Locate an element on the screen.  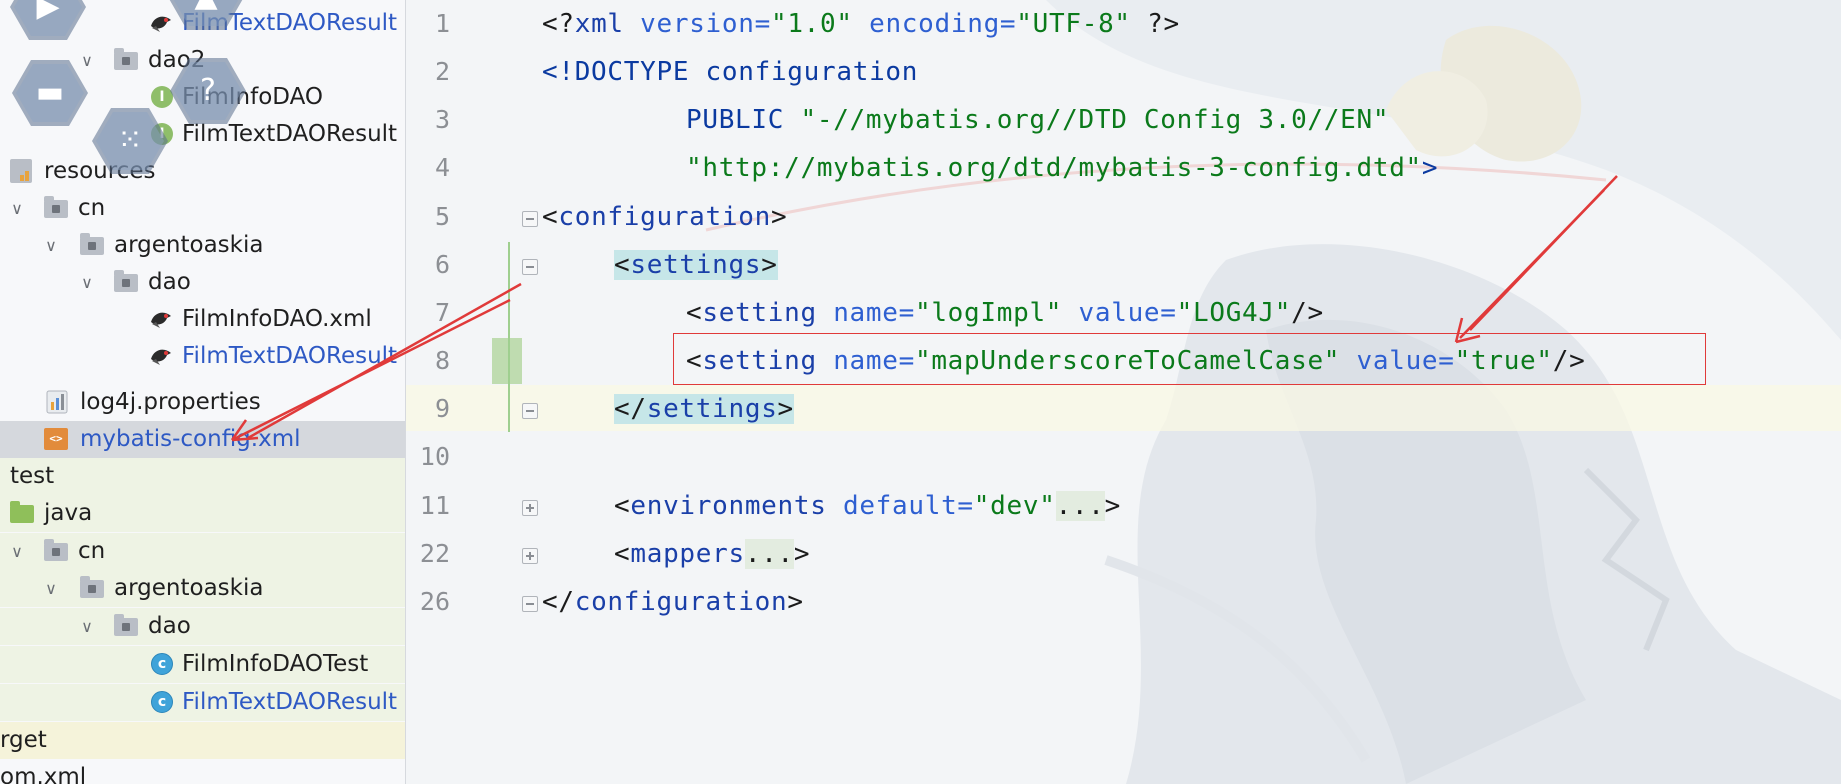
arrow-to-config-file is located at coordinates (376, 362).